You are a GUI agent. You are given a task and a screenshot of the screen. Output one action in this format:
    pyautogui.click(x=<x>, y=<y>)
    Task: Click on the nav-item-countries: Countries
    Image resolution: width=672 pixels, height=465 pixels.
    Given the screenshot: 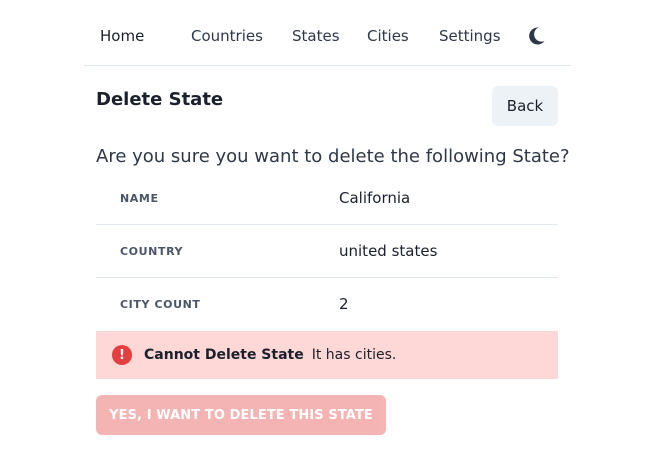 What is the action you would take?
    pyautogui.click(x=227, y=36)
    